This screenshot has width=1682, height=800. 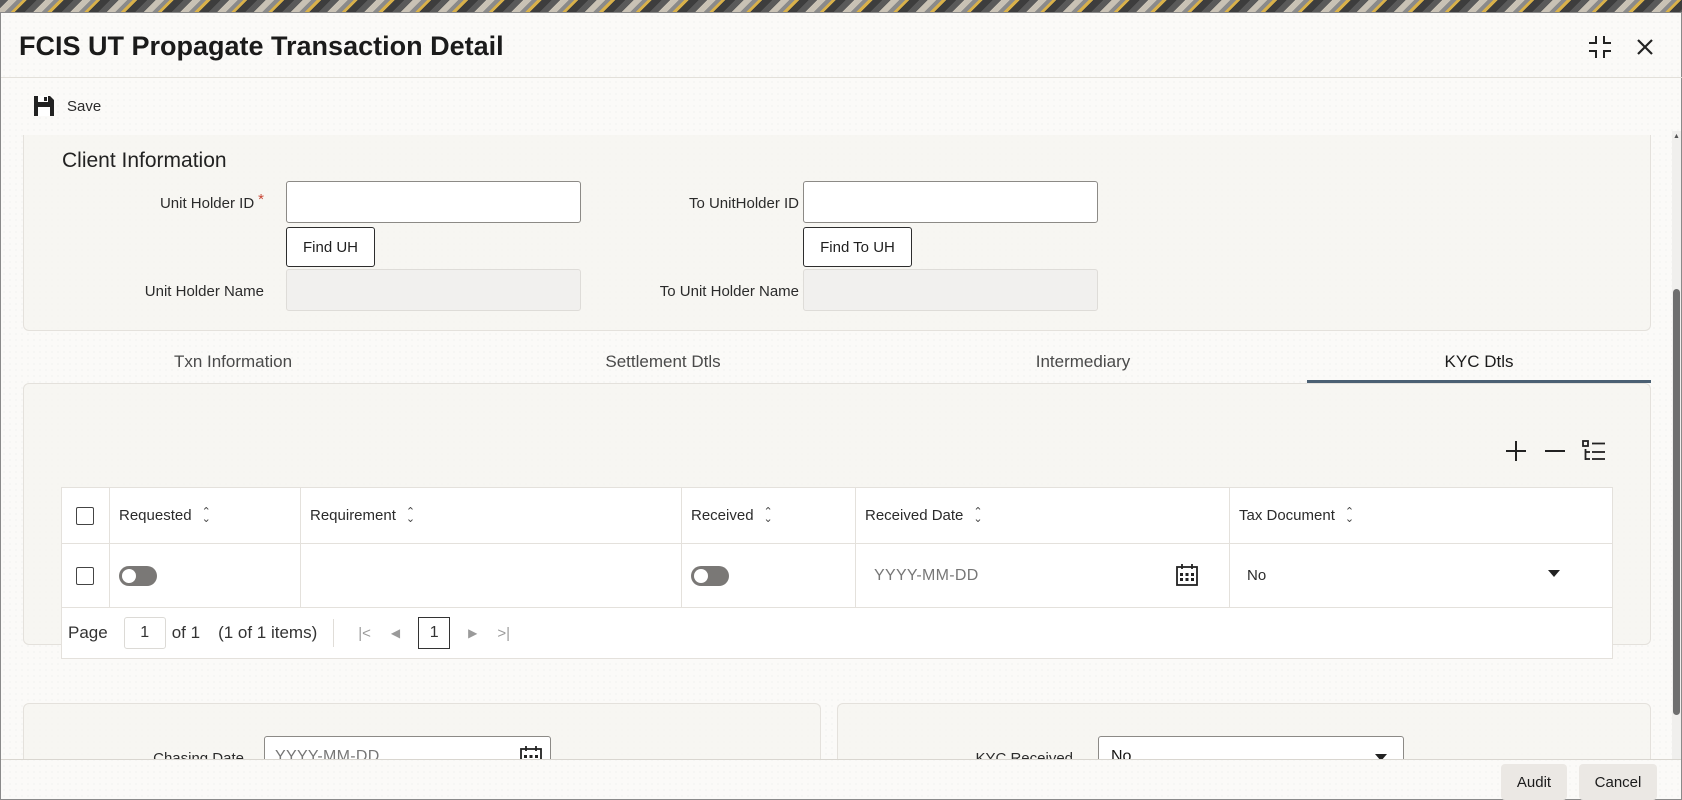 What do you see at coordinates (1554, 573) in the screenshot?
I see `chevron-down-icon` at bounding box center [1554, 573].